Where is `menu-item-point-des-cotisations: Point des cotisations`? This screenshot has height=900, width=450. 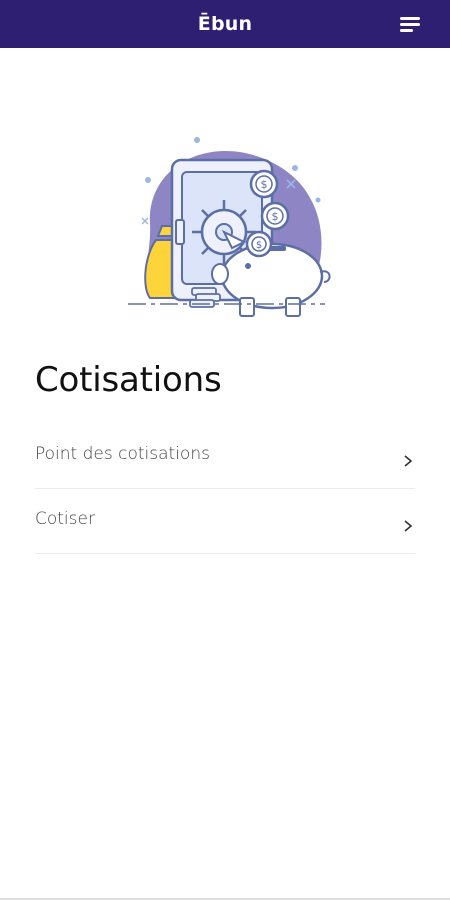 menu-item-point-des-cotisations: Point des cotisations is located at coordinates (225, 456).